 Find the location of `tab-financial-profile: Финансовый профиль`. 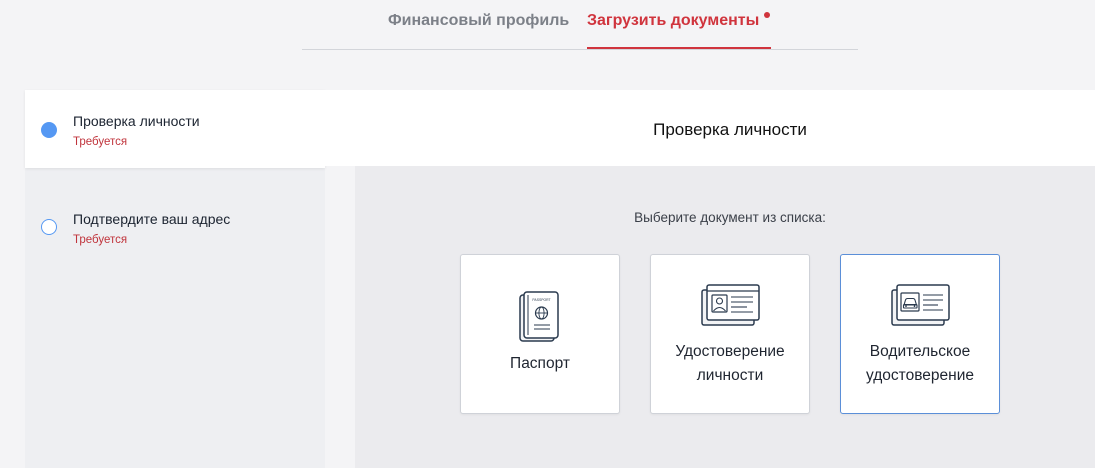

tab-financial-profile: Финансовый профиль is located at coordinates (478, 21).